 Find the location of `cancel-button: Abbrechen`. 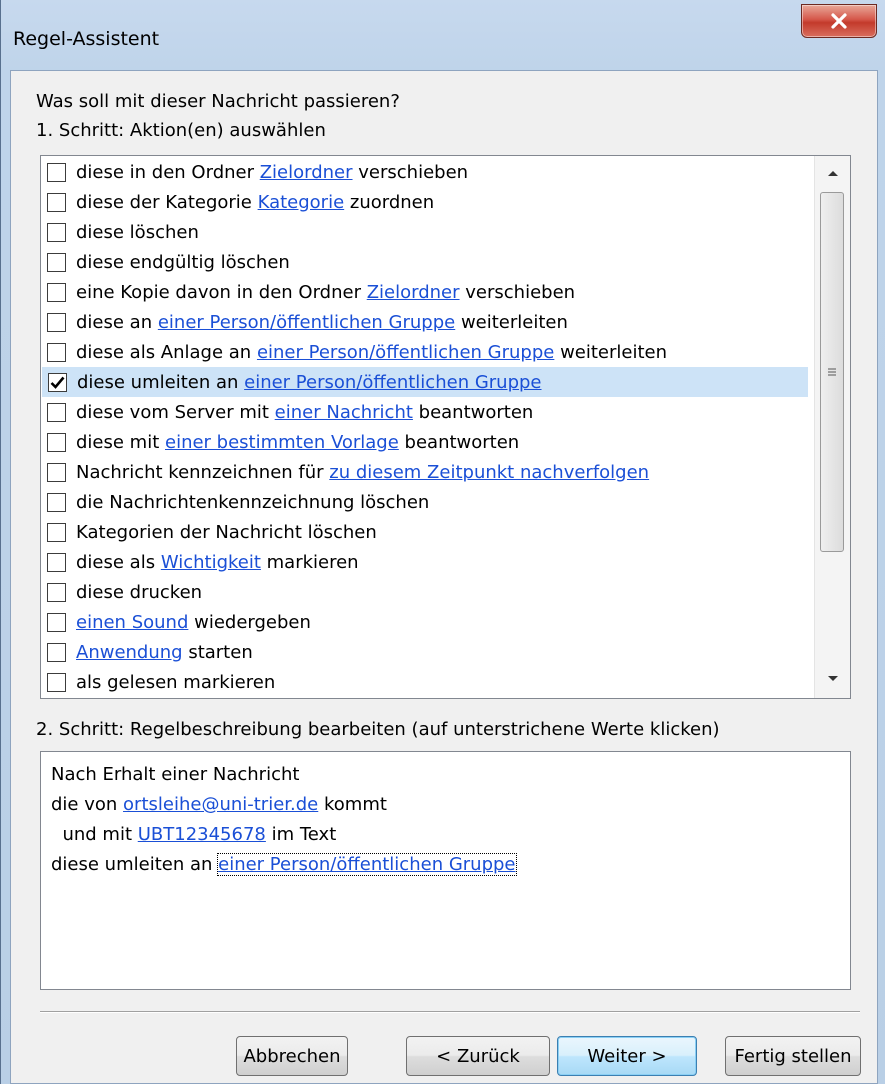

cancel-button: Abbrechen is located at coordinates (292, 1056).